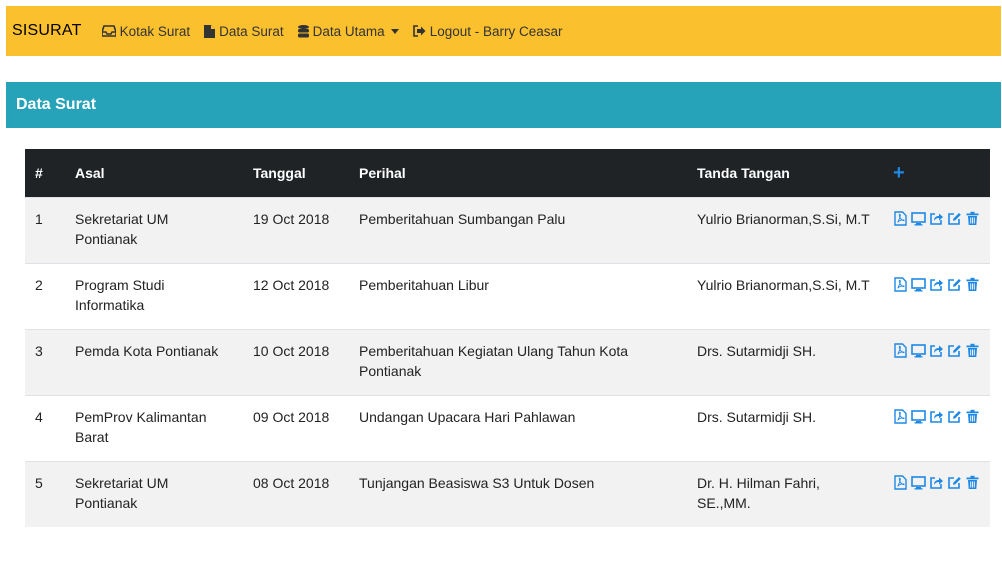  What do you see at coordinates (251, 31) in the screenshot?
I see `nav-data-surat-label: Data Surat` at bounding box center [251, 31].